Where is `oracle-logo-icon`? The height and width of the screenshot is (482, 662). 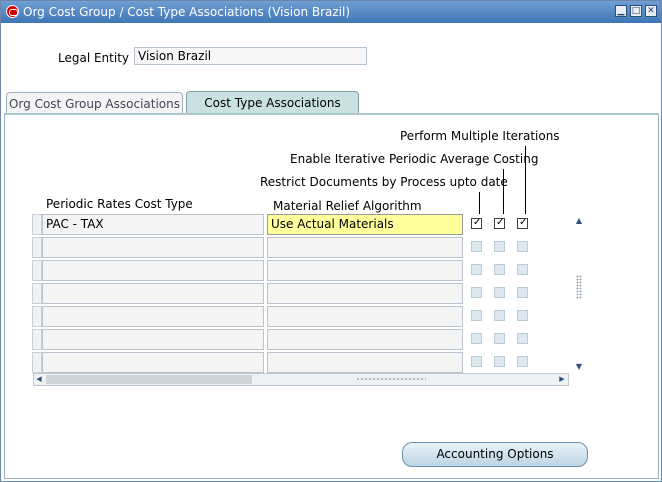
oracle-logo-icon is located at coordinates (12, 11).